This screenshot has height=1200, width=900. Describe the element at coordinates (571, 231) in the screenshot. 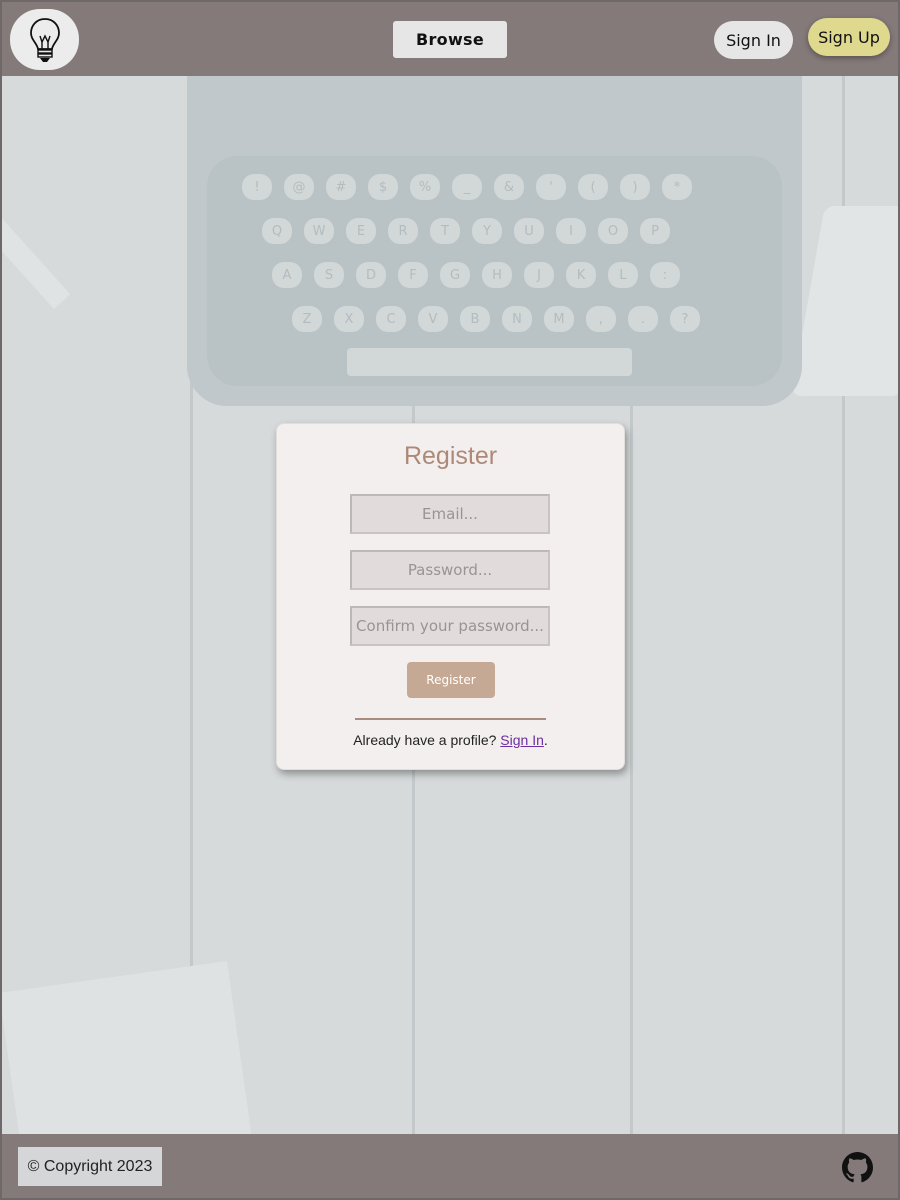

I see `typewriter-key: I` at that location.